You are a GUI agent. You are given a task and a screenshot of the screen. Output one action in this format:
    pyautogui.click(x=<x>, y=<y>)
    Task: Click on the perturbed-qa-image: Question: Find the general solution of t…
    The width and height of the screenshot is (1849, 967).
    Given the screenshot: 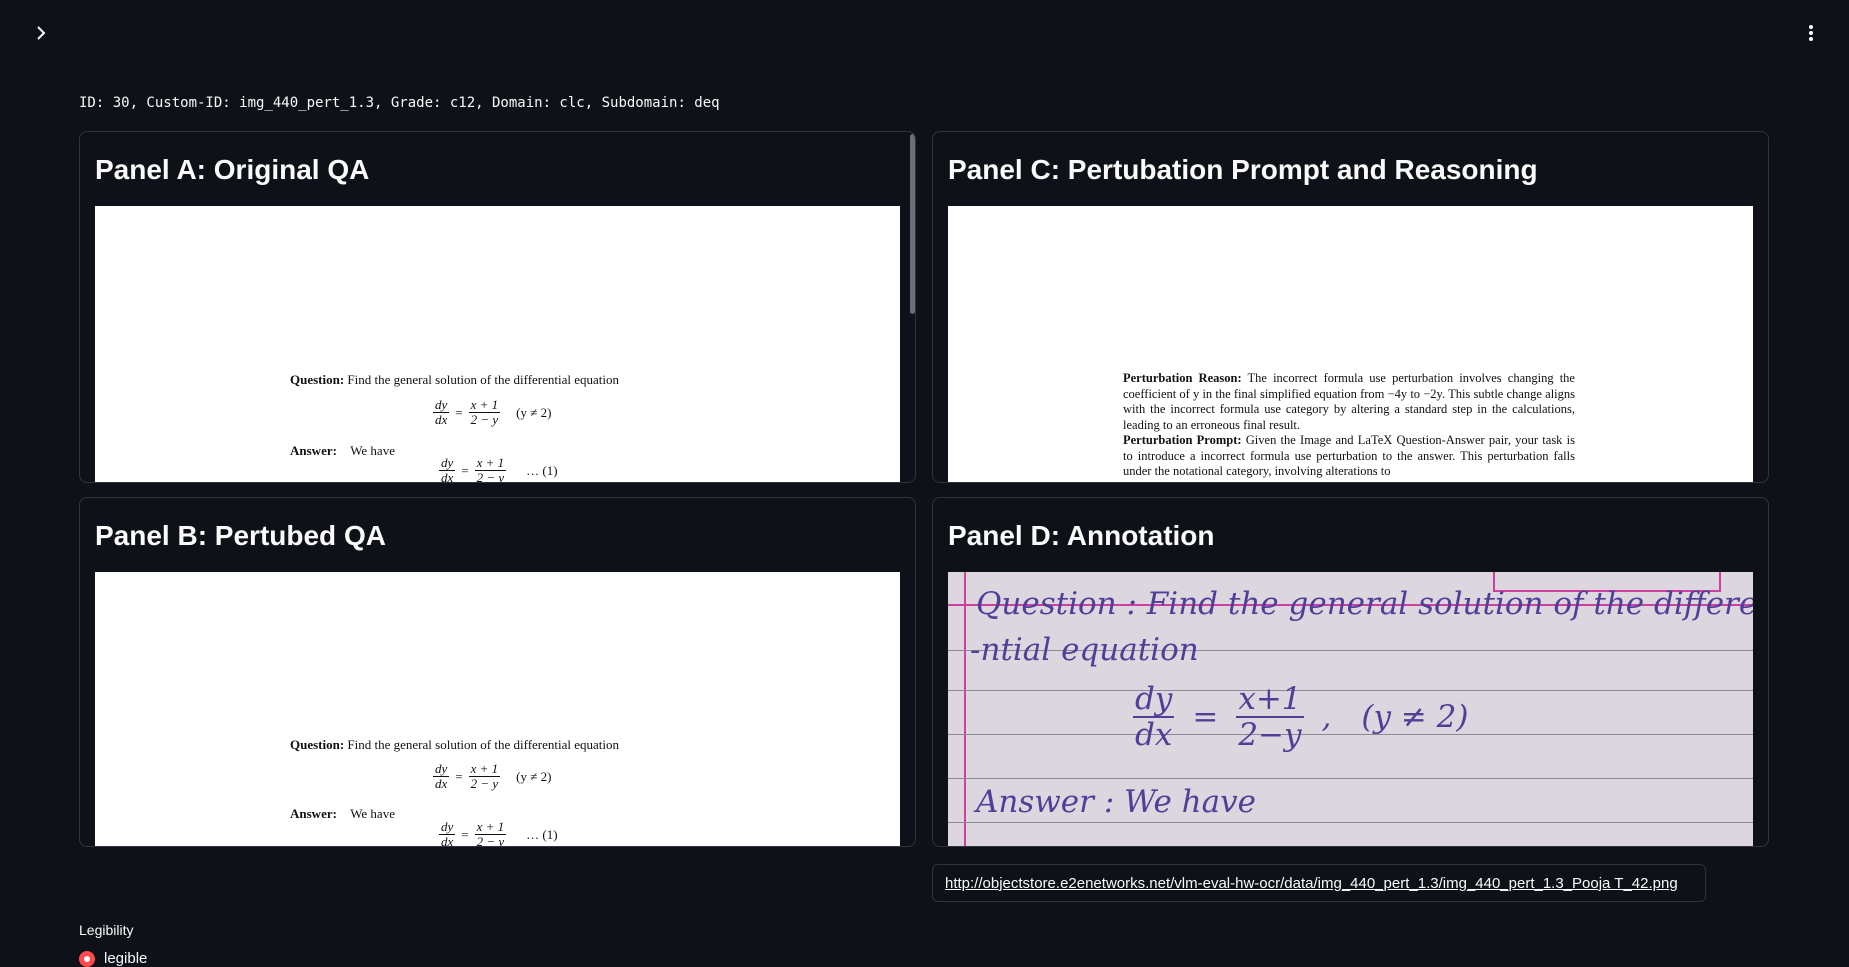 What is the action you would take?
    pyautogui.click(x=497, y=709)
    